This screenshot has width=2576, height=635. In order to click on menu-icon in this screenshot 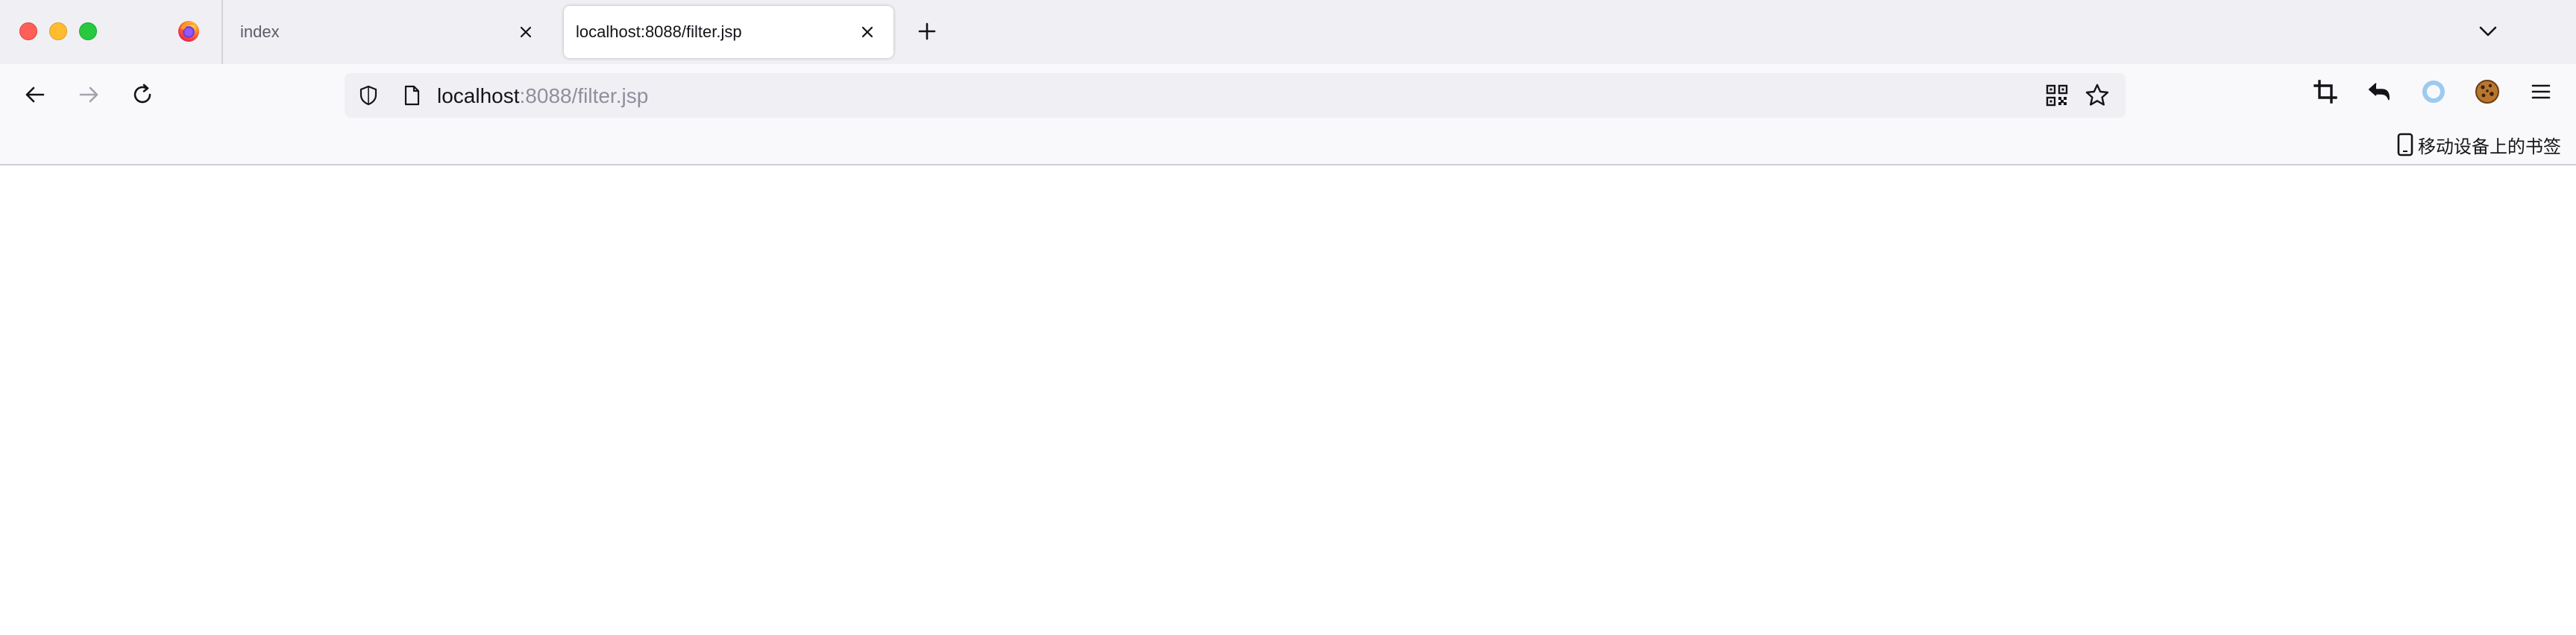, I will do `click(2541, 92)`.